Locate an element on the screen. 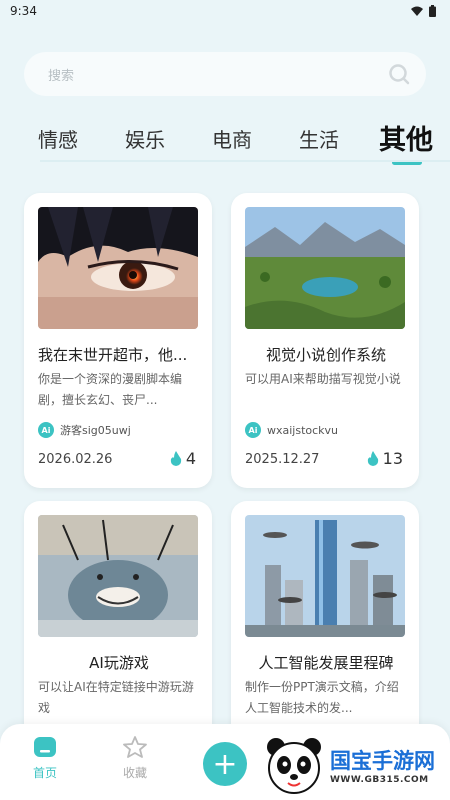 The image size is (450, 800). watermark-text: 国宝手游网 WWW.GB315.COM is located at coordinates (382, 765).